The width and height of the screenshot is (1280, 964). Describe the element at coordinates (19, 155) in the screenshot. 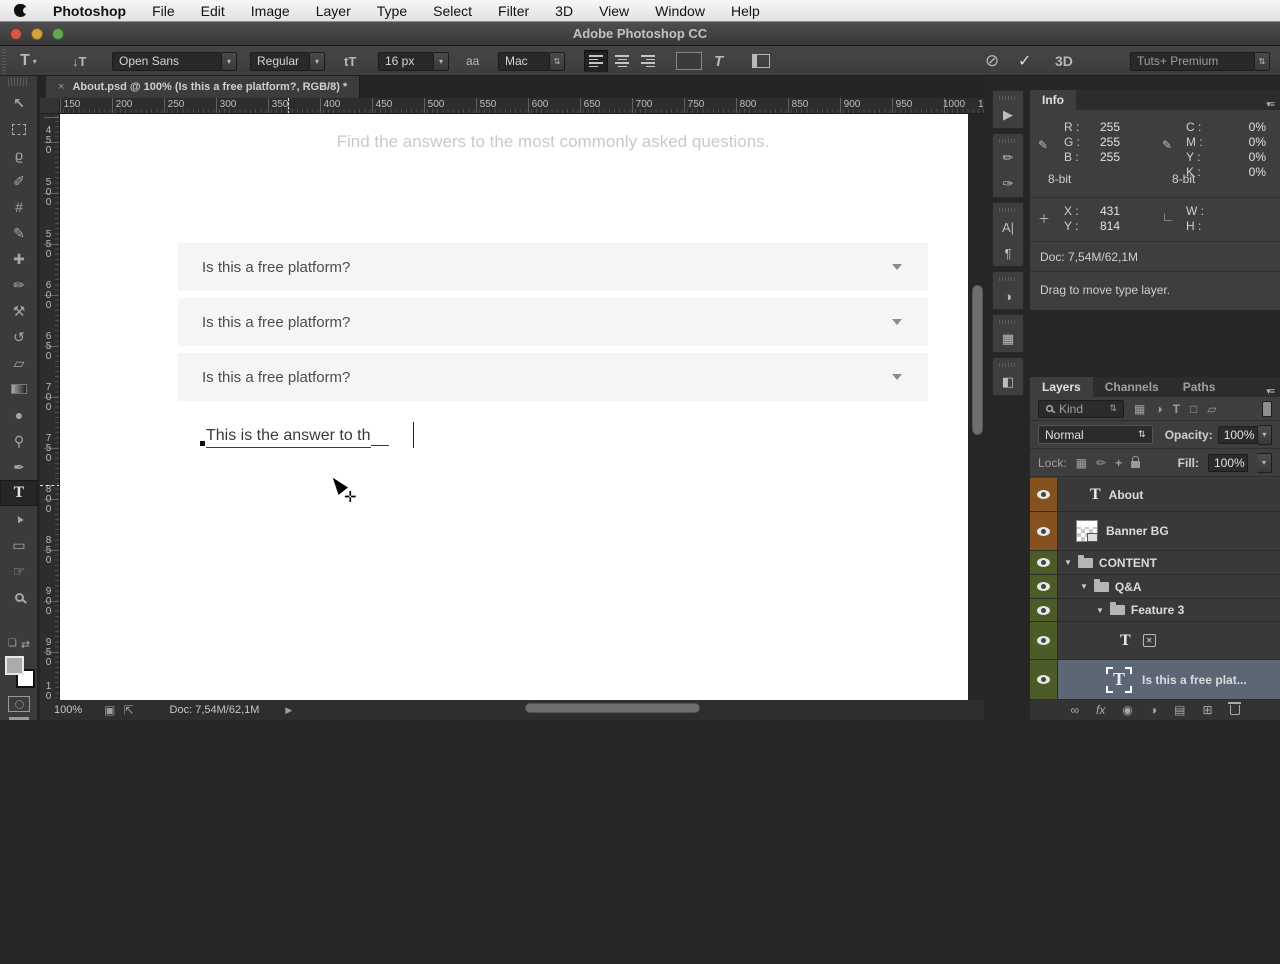

I see `lasso-tool: ϱ` at that location.